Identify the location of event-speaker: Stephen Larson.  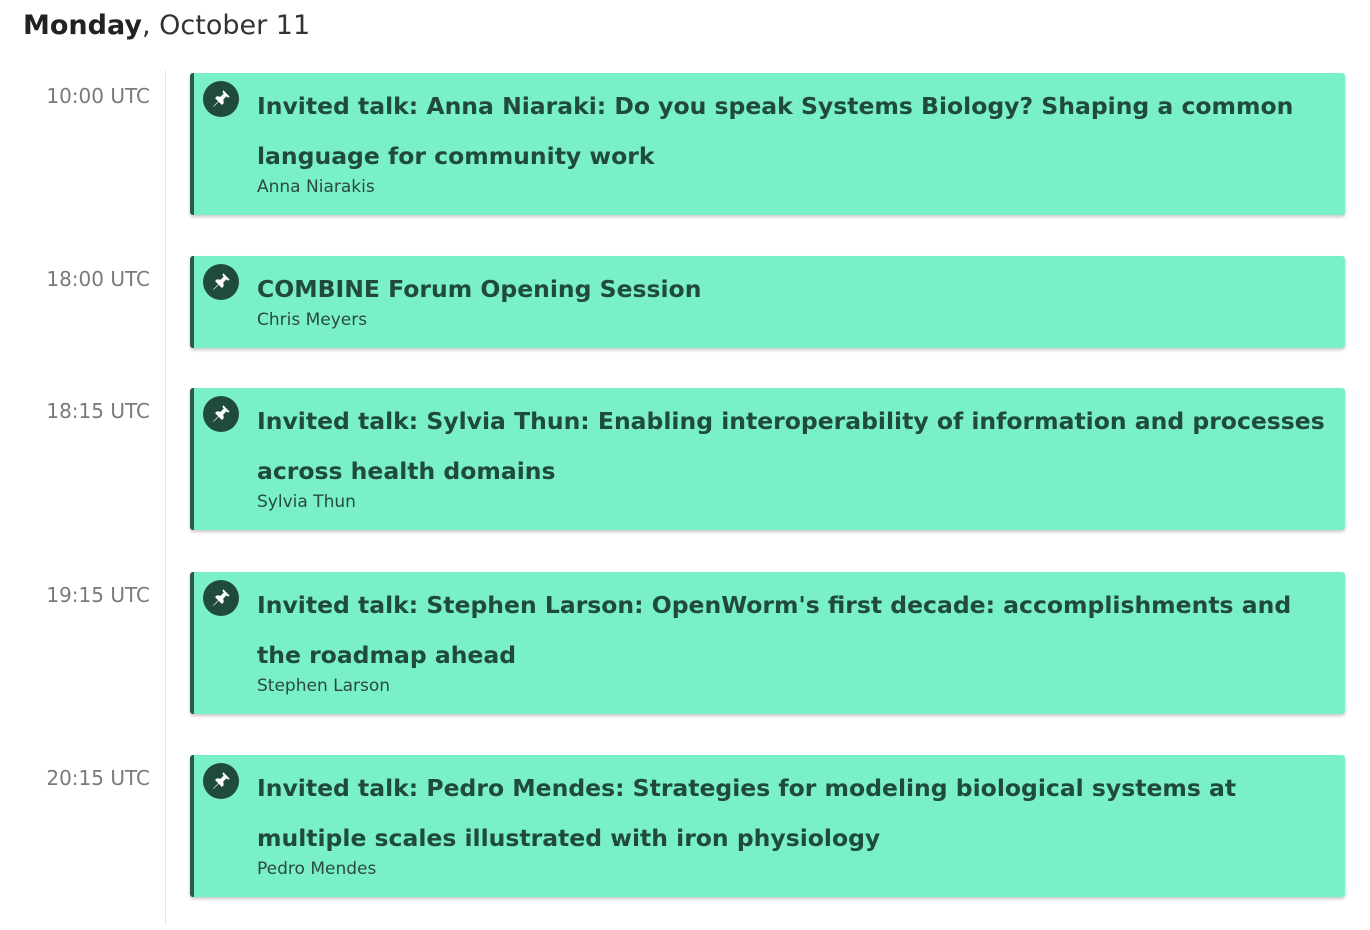
(324, 686).